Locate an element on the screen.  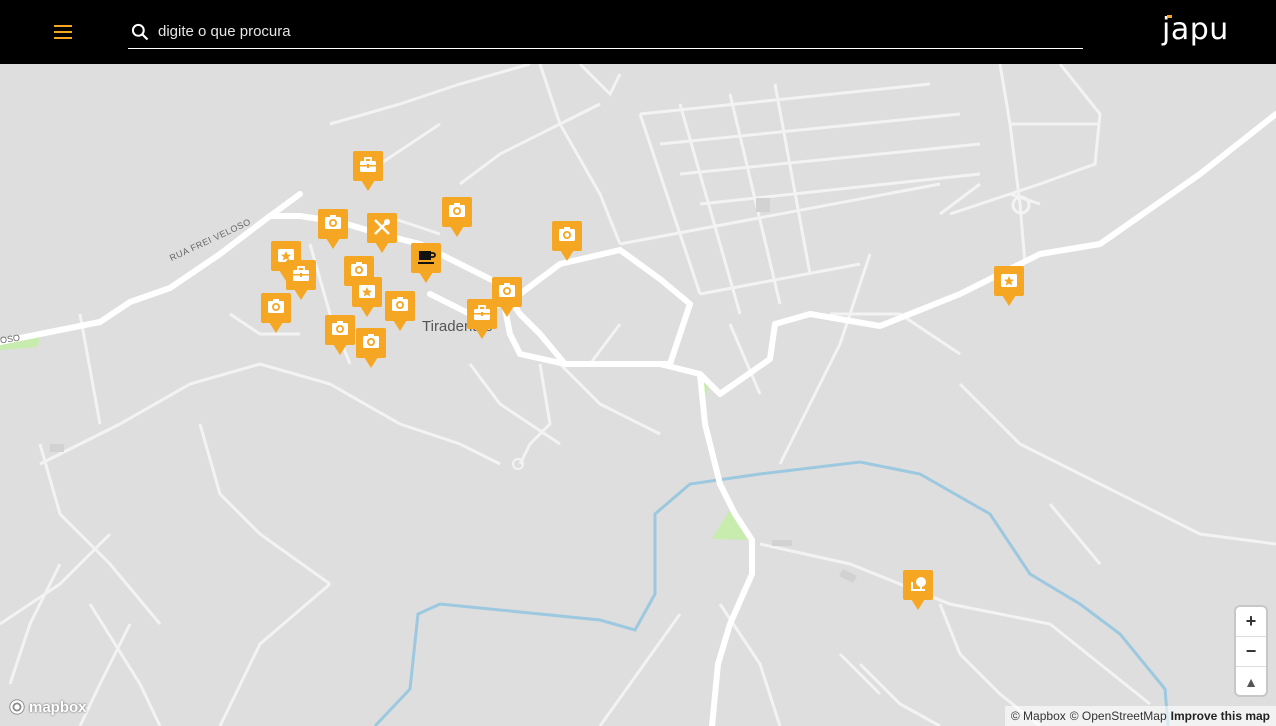
top-bar: japu is located at coordinates (638, 32).